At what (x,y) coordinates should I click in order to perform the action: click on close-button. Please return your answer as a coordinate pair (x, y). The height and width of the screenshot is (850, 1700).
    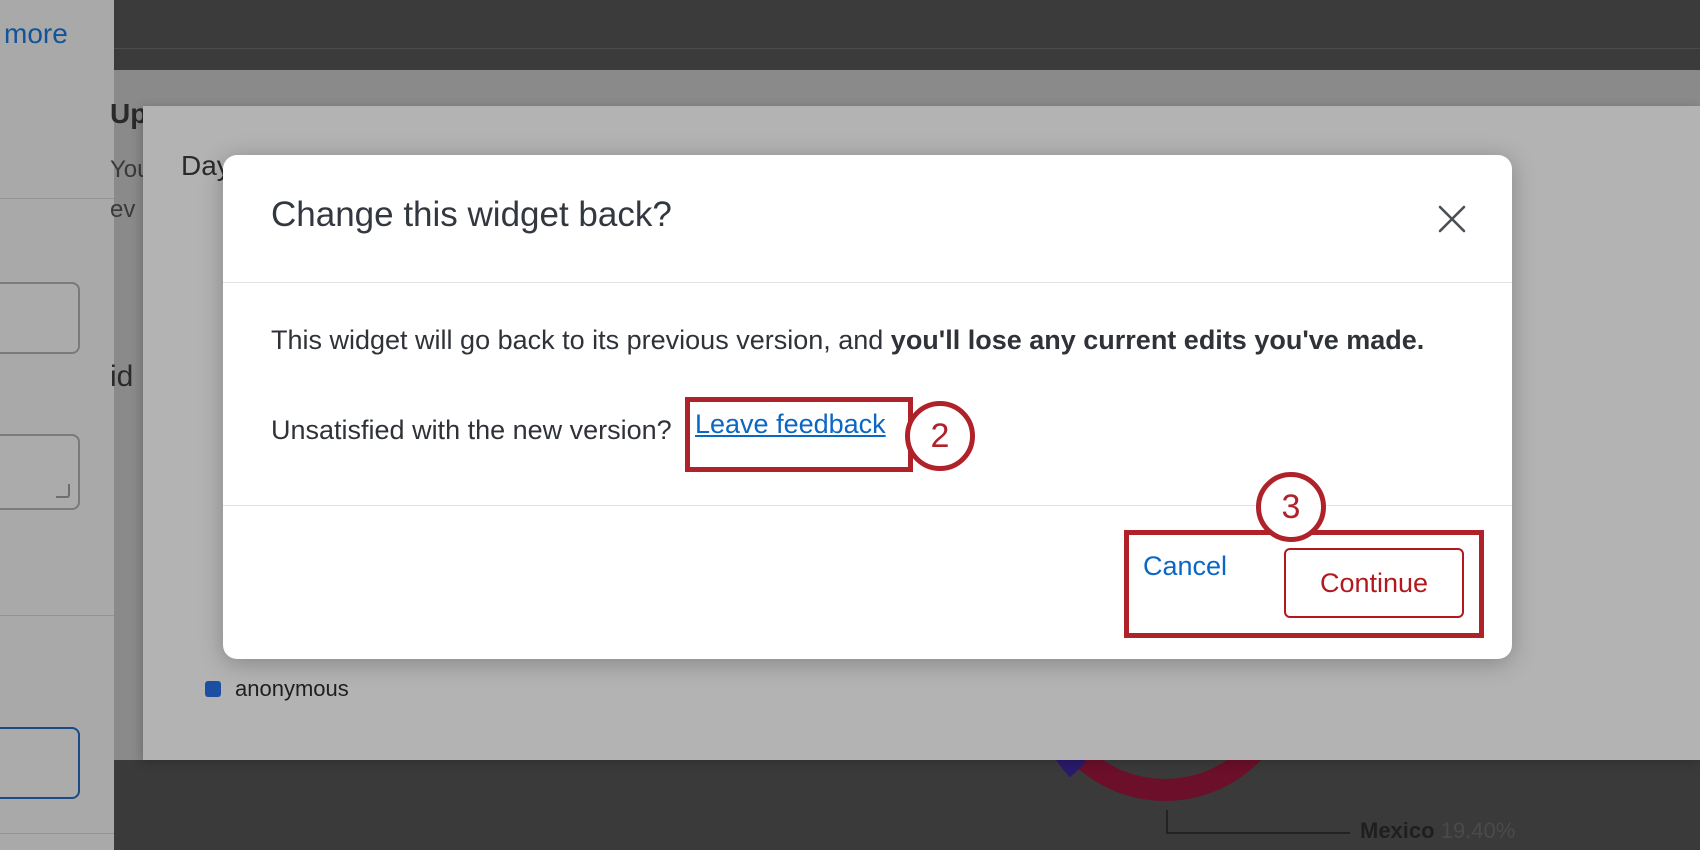
    Looking at the image, I should click on (1452, 219).